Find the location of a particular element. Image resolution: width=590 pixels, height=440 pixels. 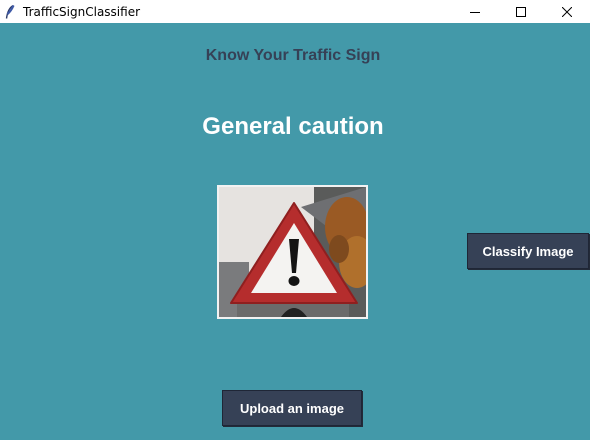

window-controls is located at coordinates (521, 11).